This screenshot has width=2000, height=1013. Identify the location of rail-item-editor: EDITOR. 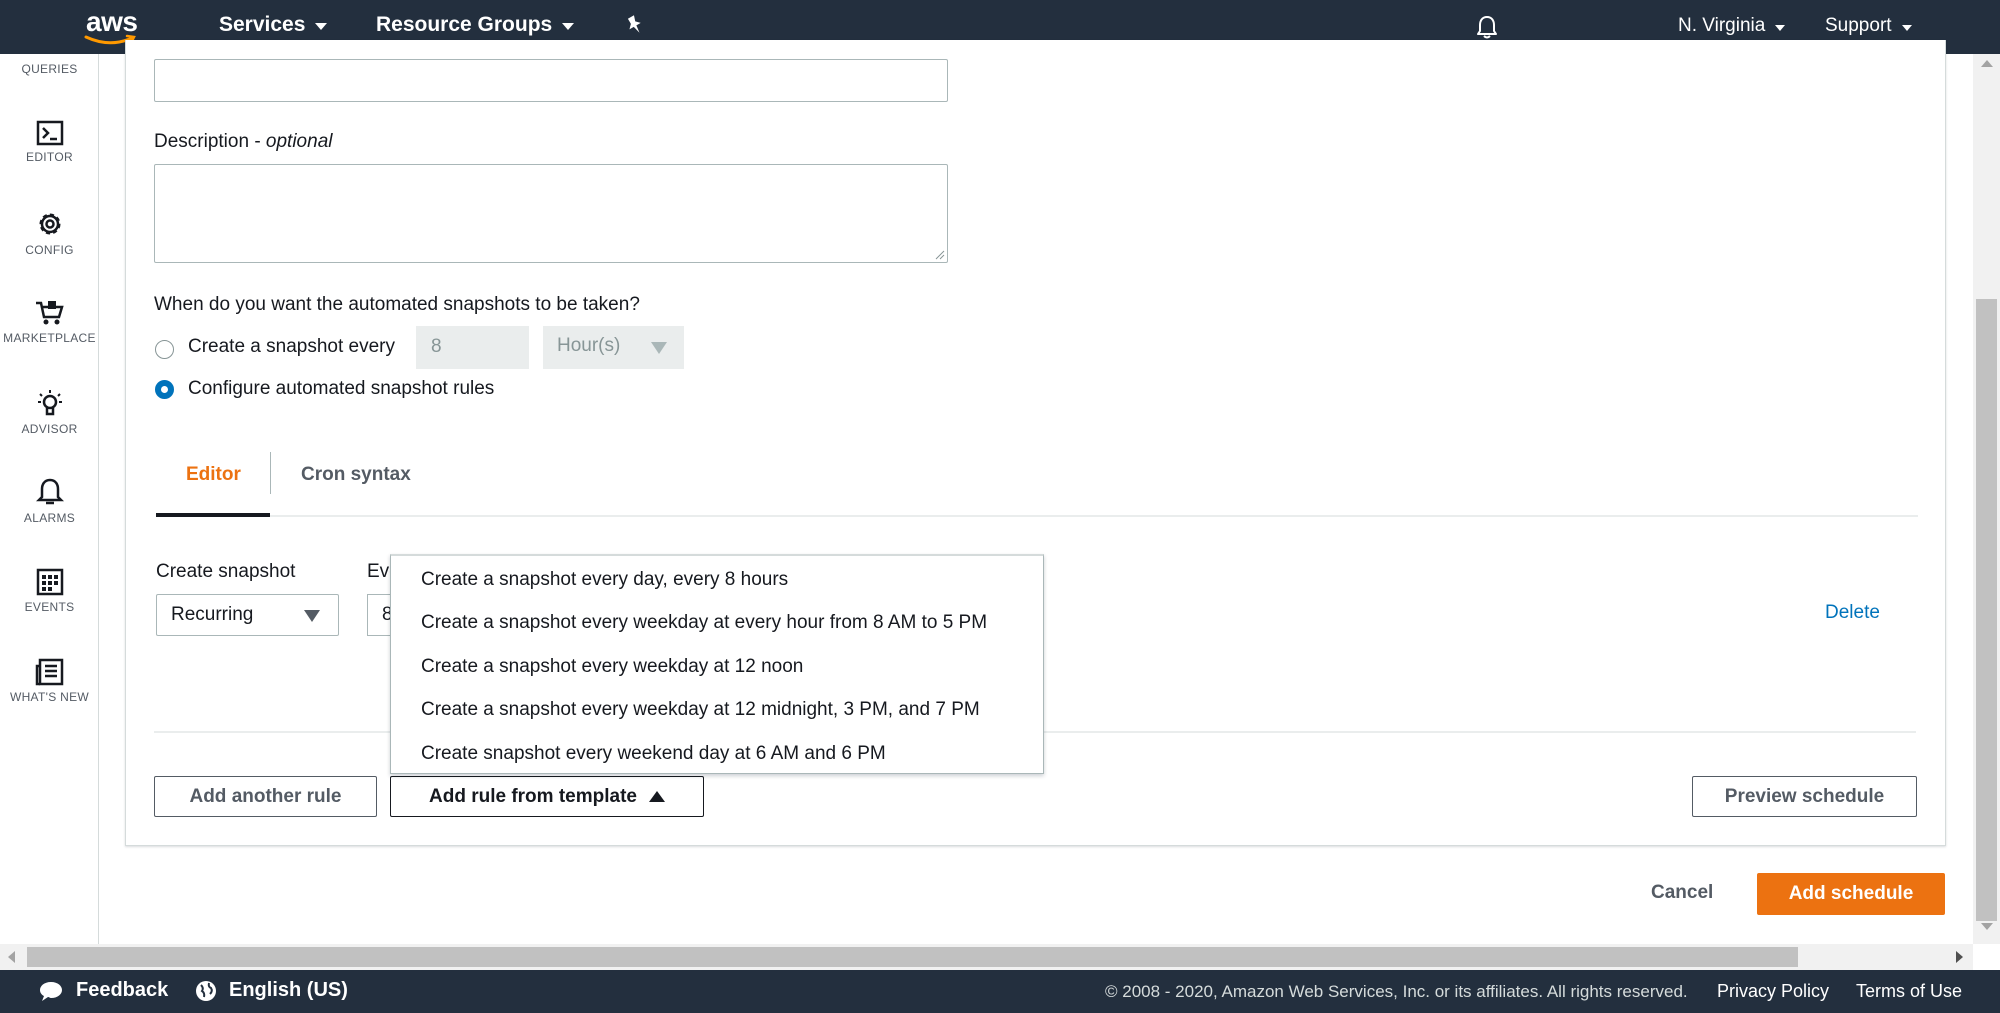
(49, 142).